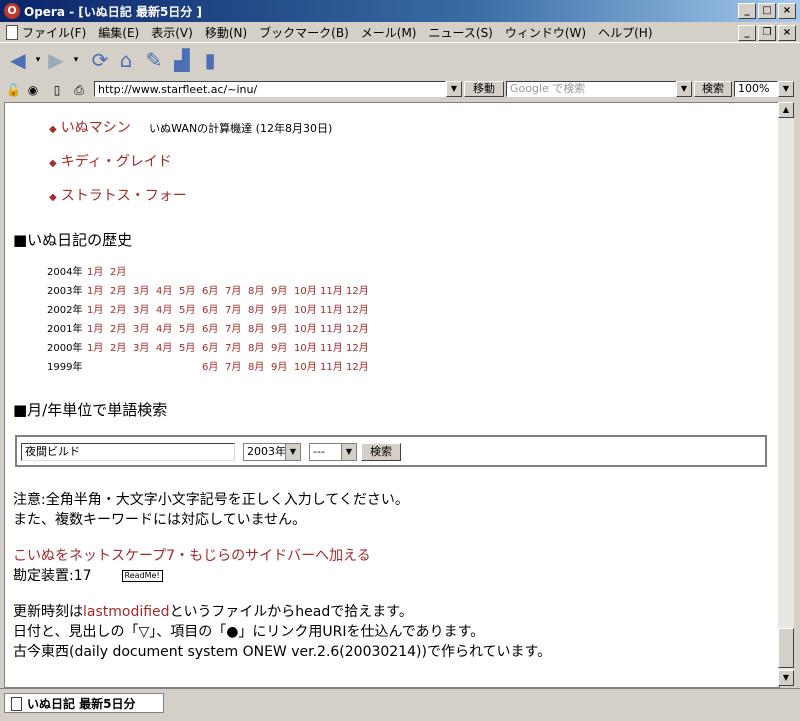 This screenshot has height=721, width=800. What do you see at coordinates (84, 703) in the screenshot?
I see `page-tab: いぬ日記 最新5日分` at bounding box center [84, 703].